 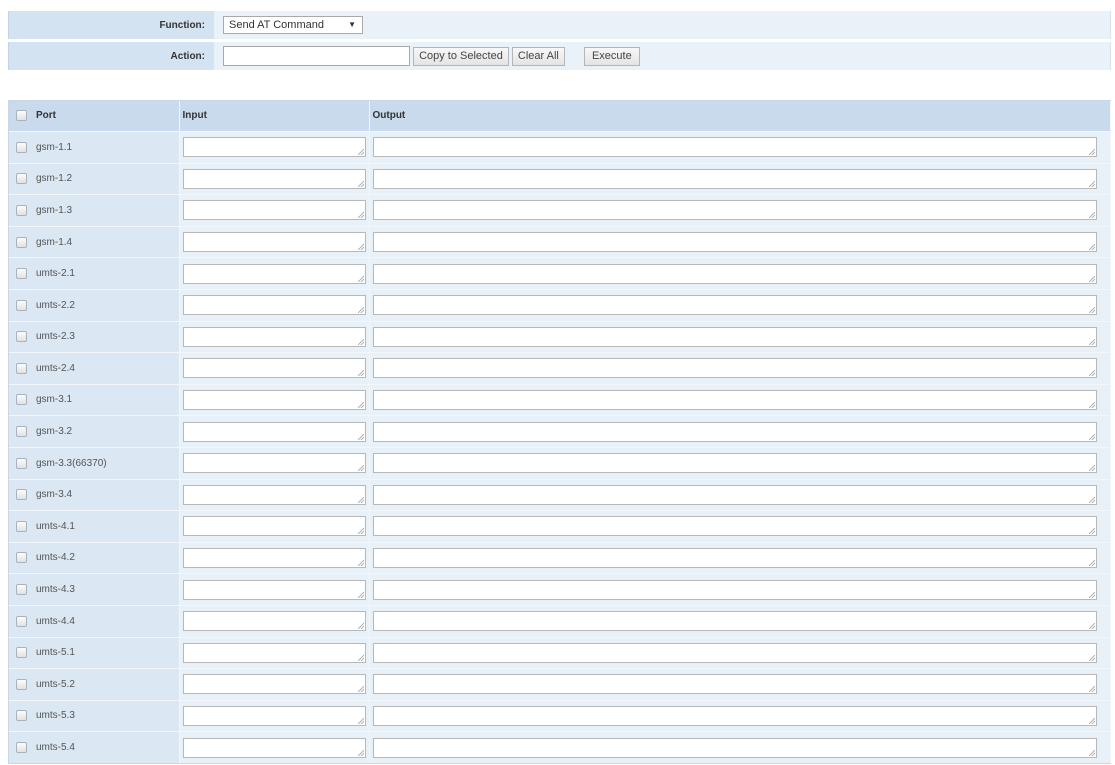 I want to click on action-input, so click(x=316, y=56).